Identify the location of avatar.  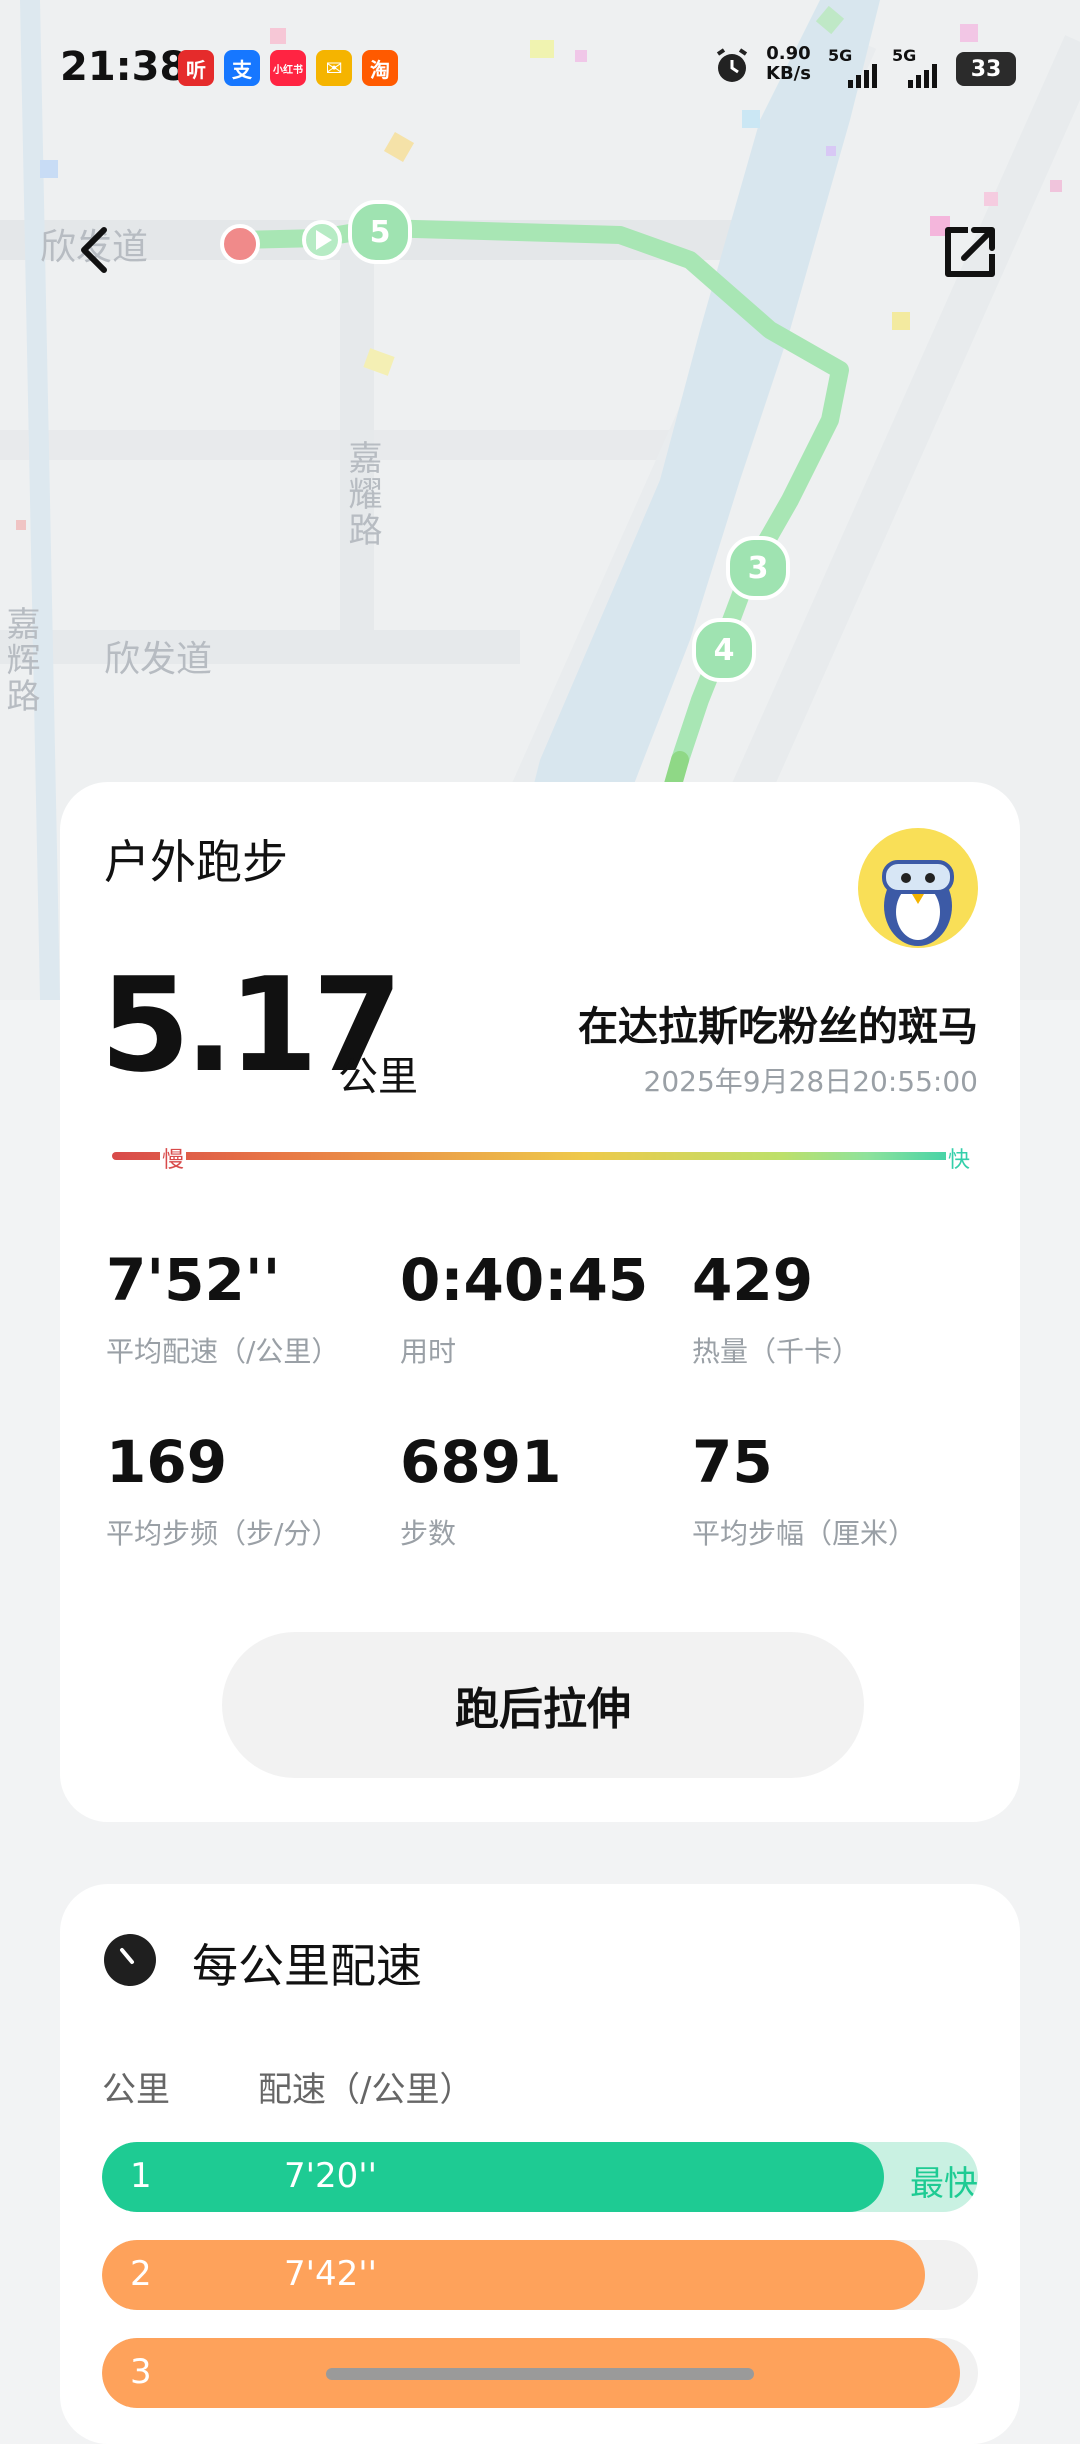
(918, 888).